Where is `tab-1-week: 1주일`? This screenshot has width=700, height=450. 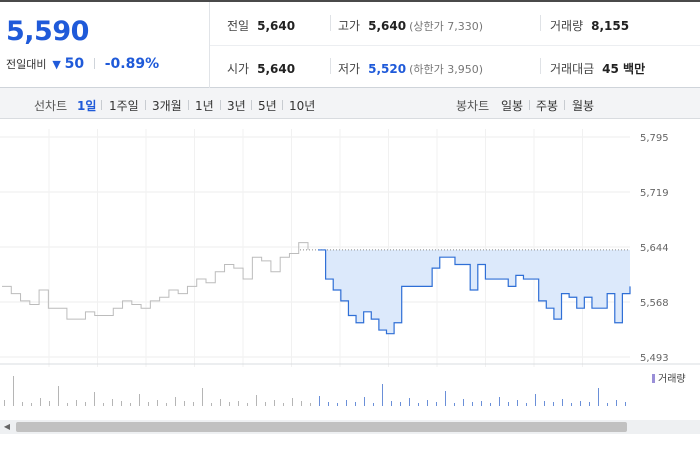 tab-1-week: 1주일 is located at coordinates (124, 105).